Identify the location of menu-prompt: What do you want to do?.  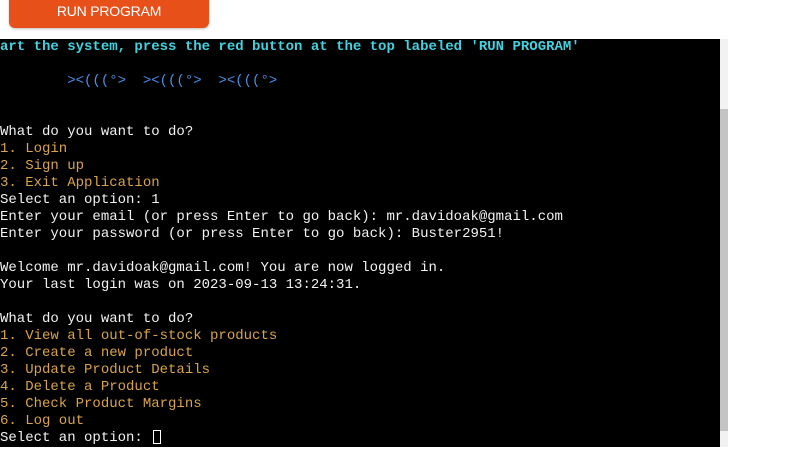
(97, 132).